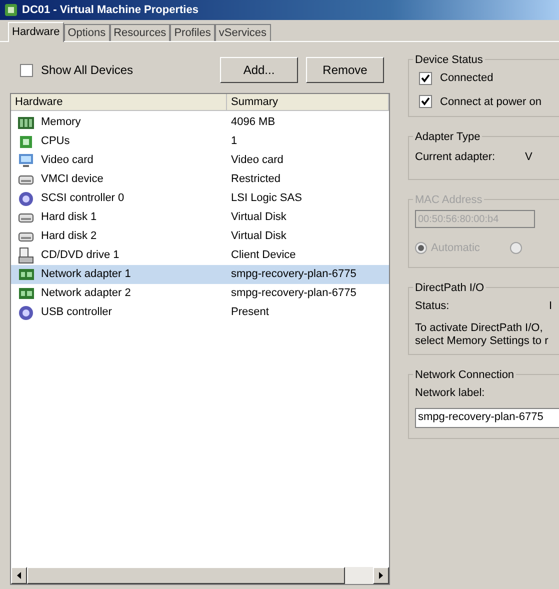 The image size is (559, 589). What do you see at coordinates (482, 341) in the screenshot?
I see `note-text: select Memory Settings to r` at bounding box center [482, 341].